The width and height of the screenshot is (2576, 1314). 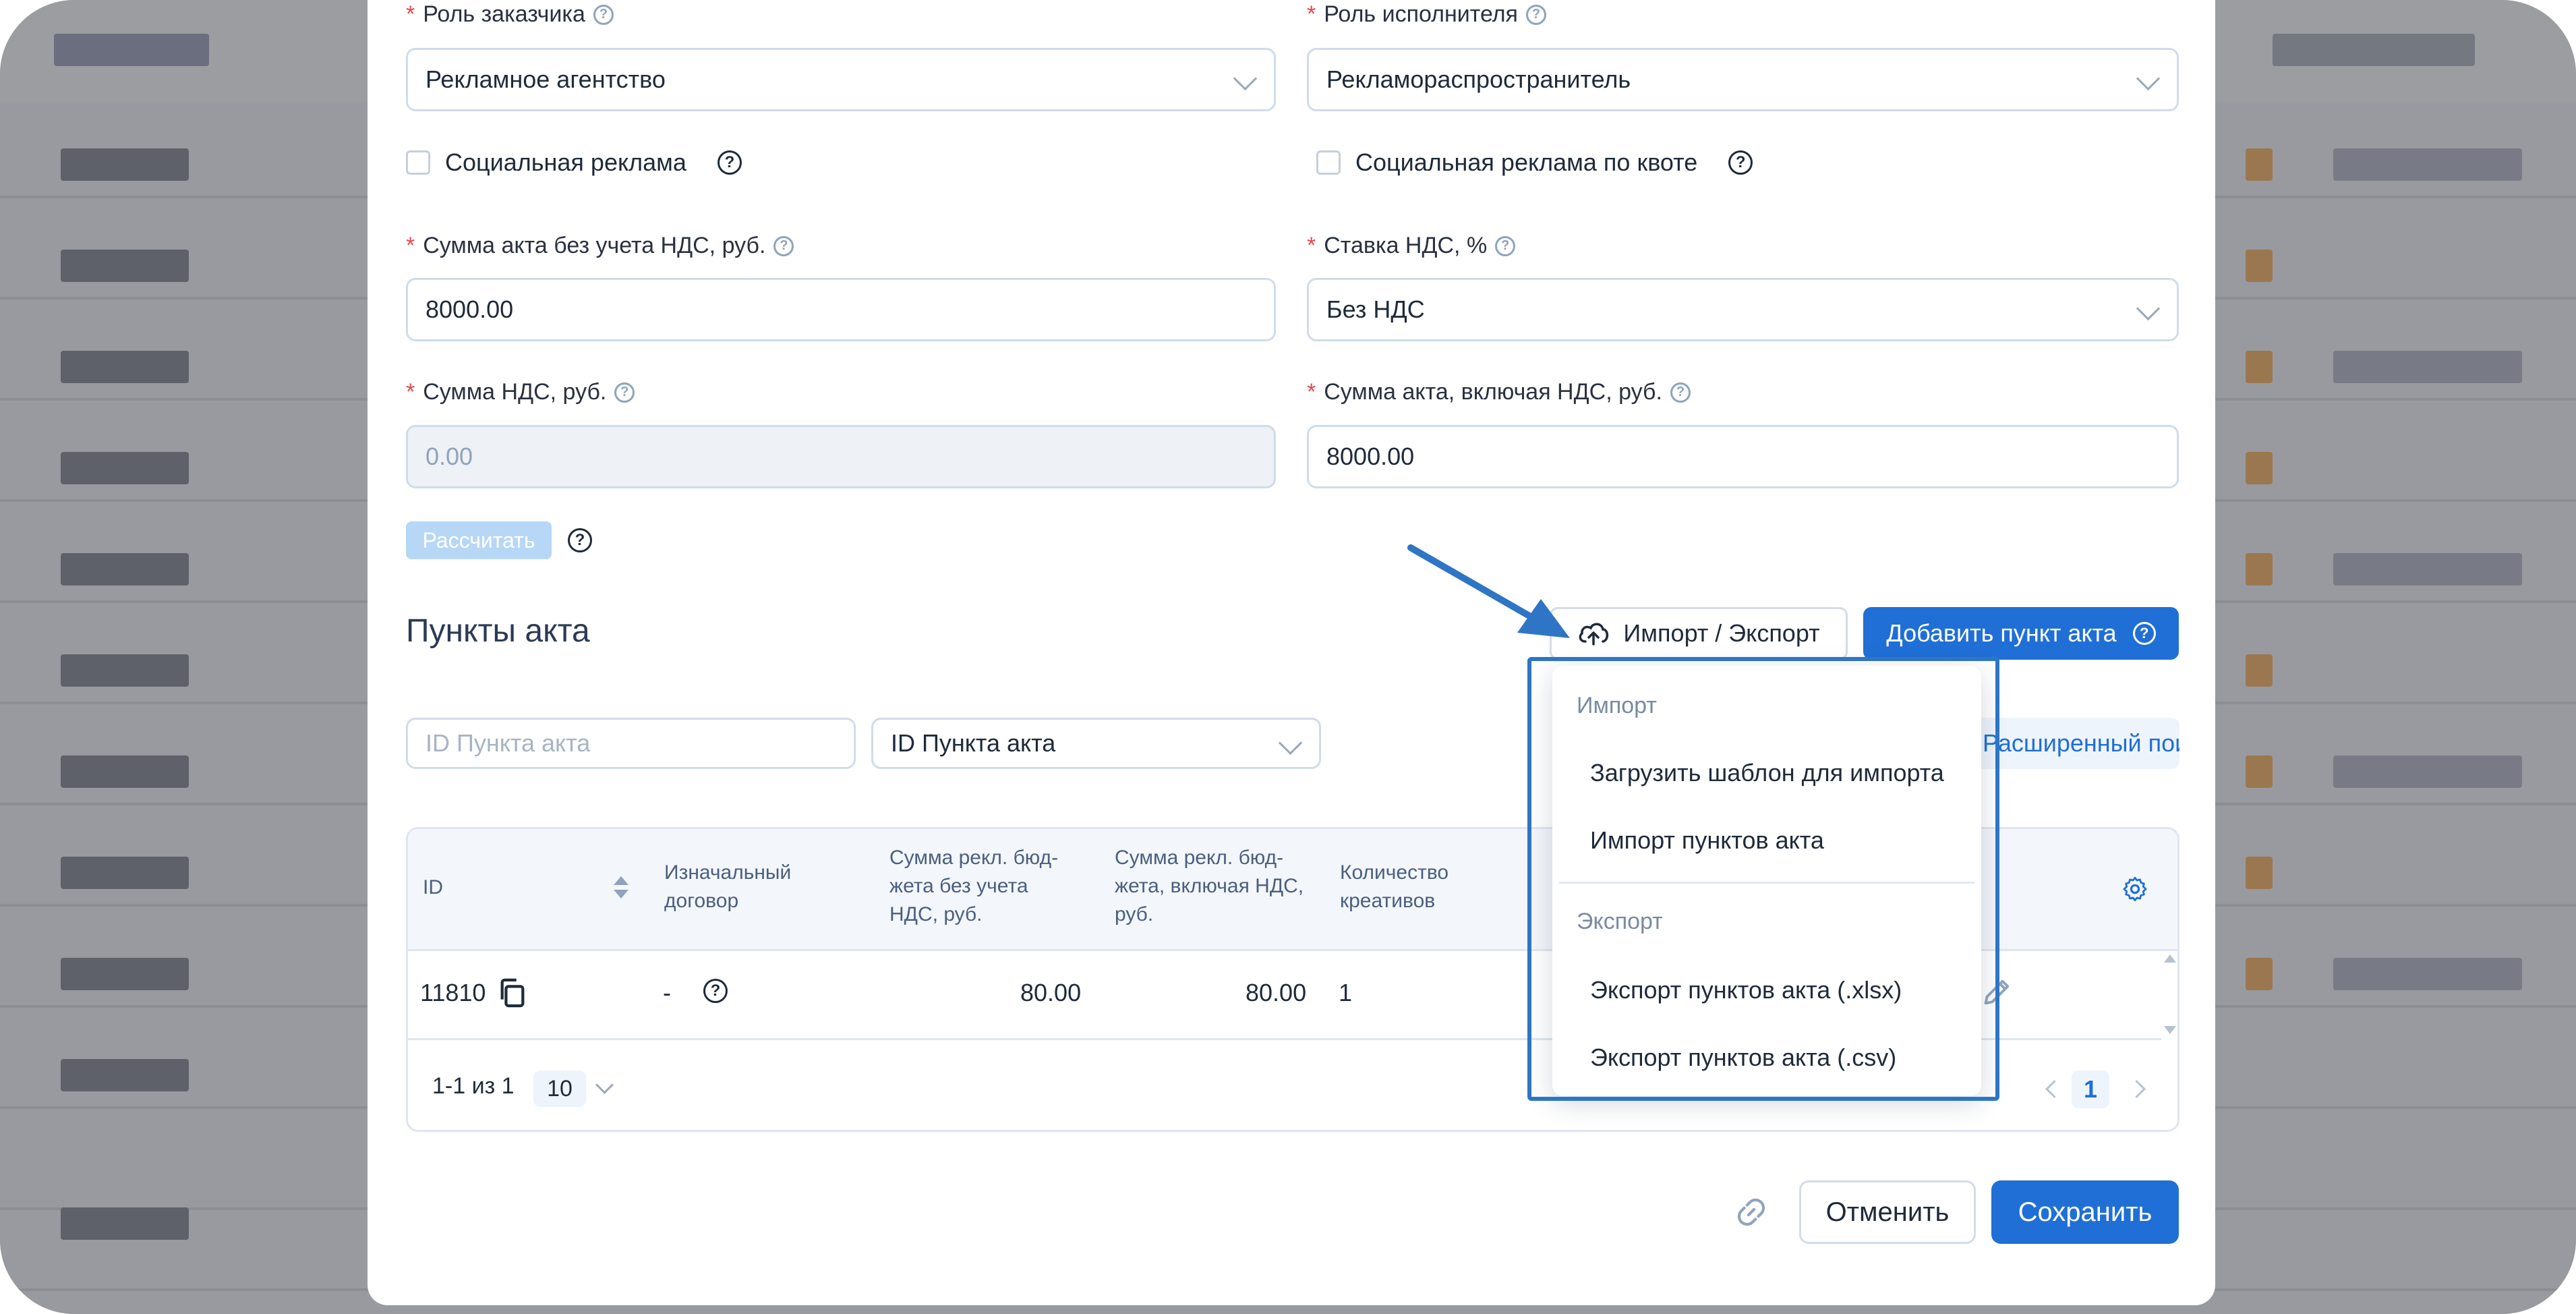 What do you see at coordinates (2170, 958) in the screenshot?
I see `scroll-up-arrow` at bounding box center [2170, 958].